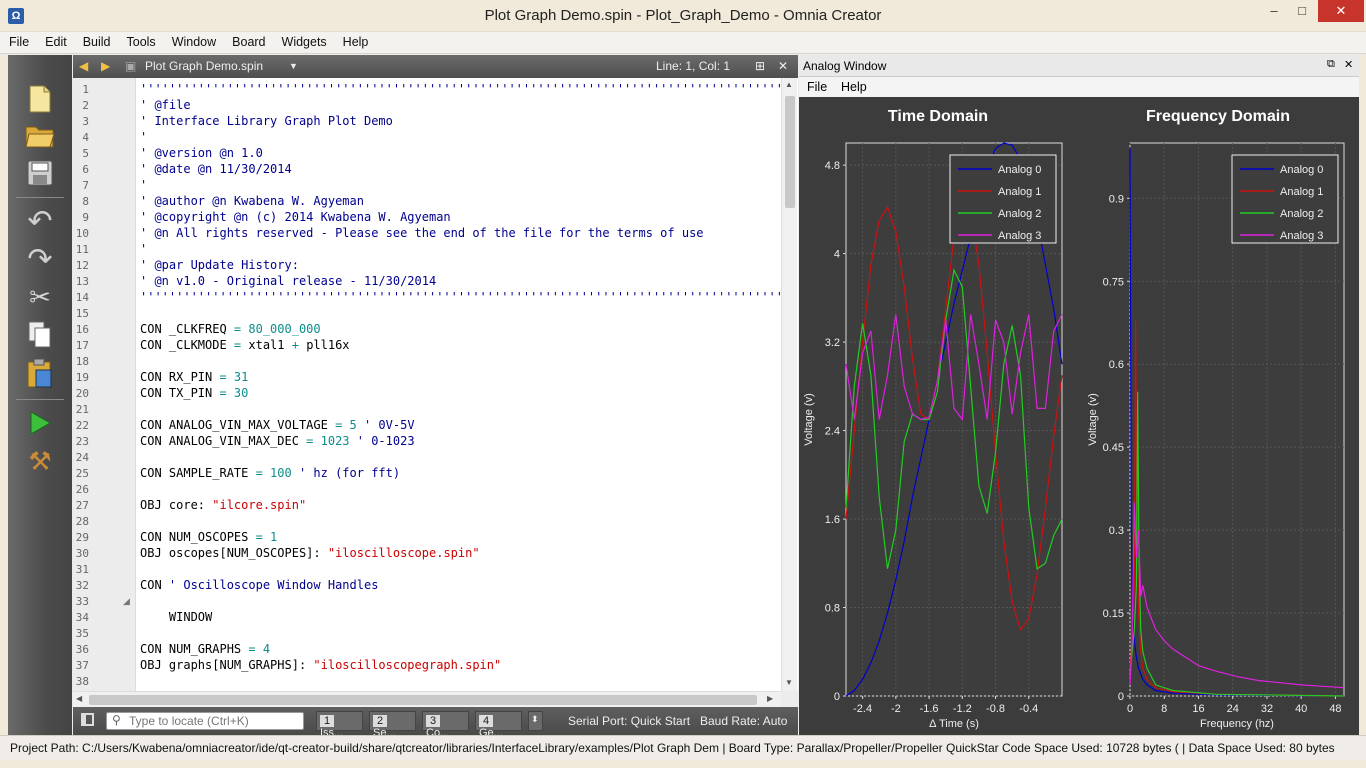  Describe the element at coordinates (40, 99) in the screenshot. I see `new-file-icon` at that location.